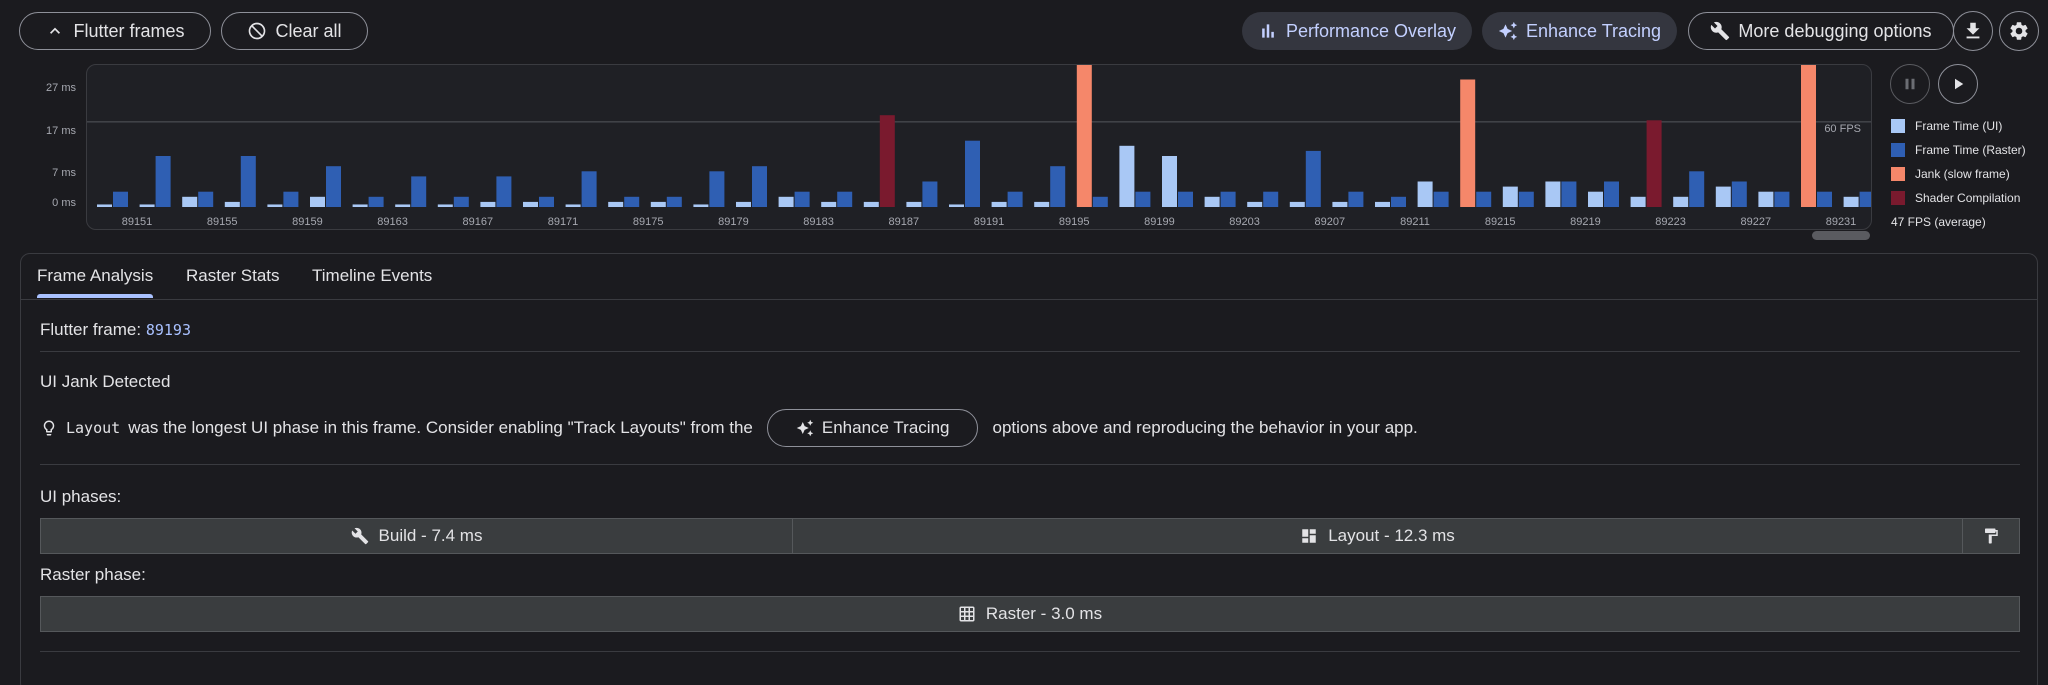  What do you see at coordinates (1898, 126) in the screenshot?
I see `legend-swatch` at bounding box center [1898, 126].